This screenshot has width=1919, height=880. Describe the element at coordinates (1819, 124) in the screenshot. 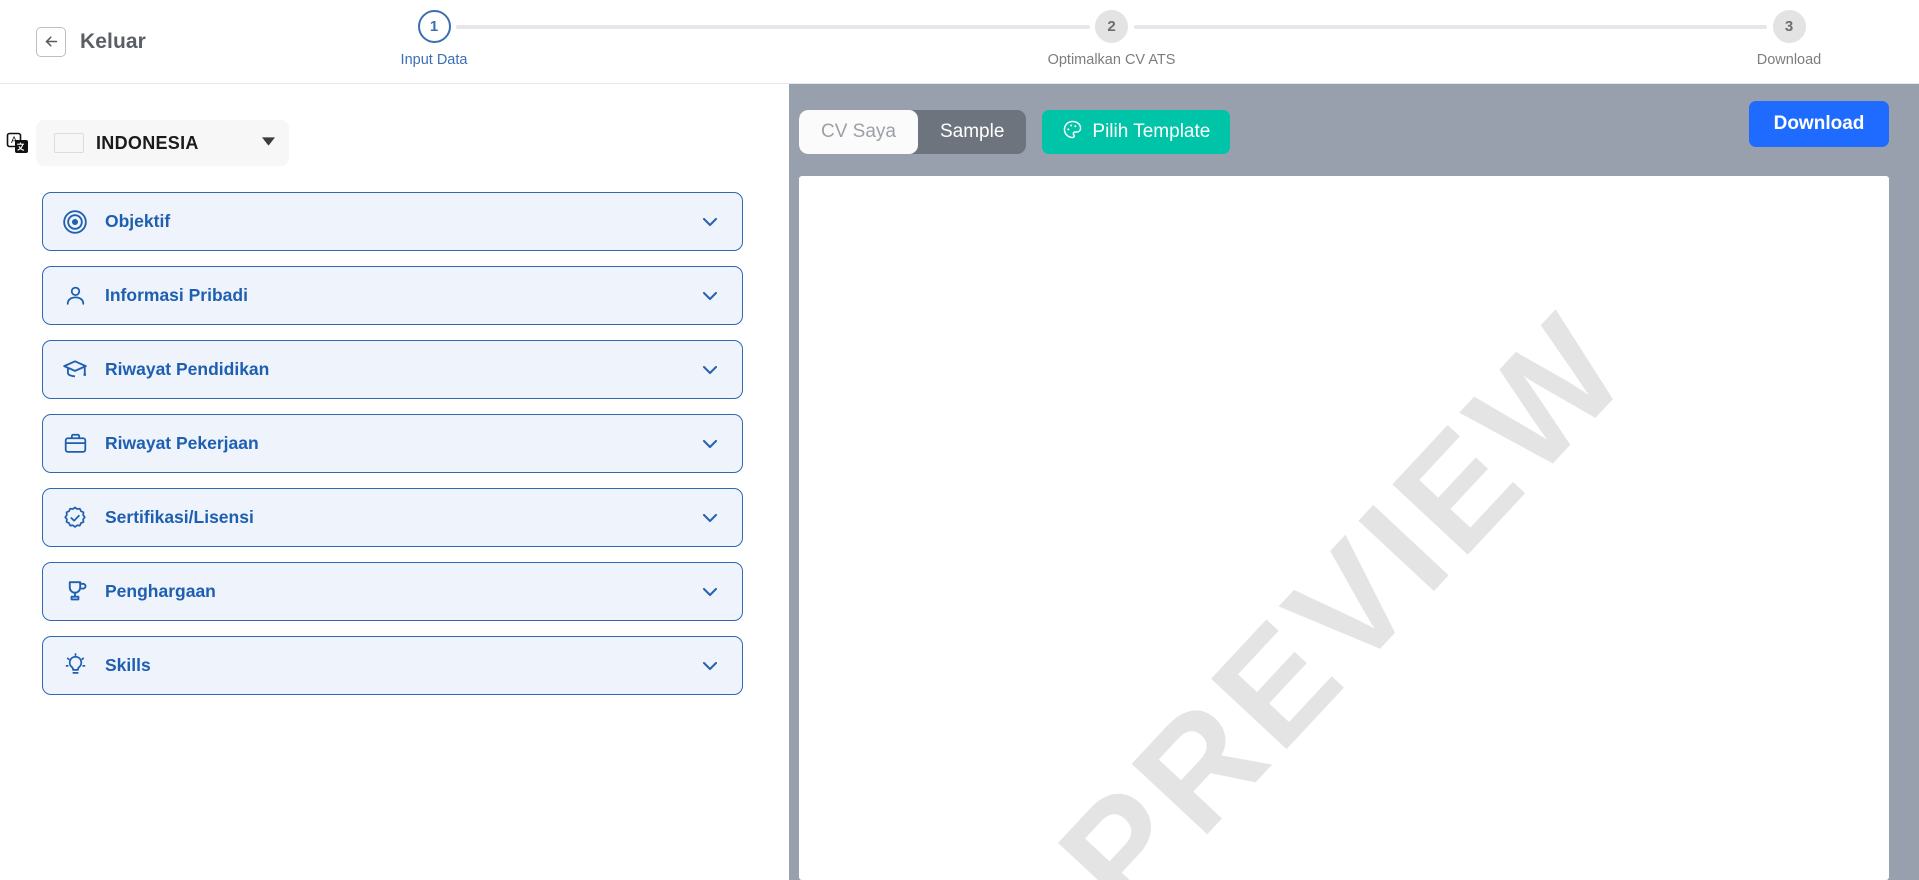

I see `download-button: Download` at that location.